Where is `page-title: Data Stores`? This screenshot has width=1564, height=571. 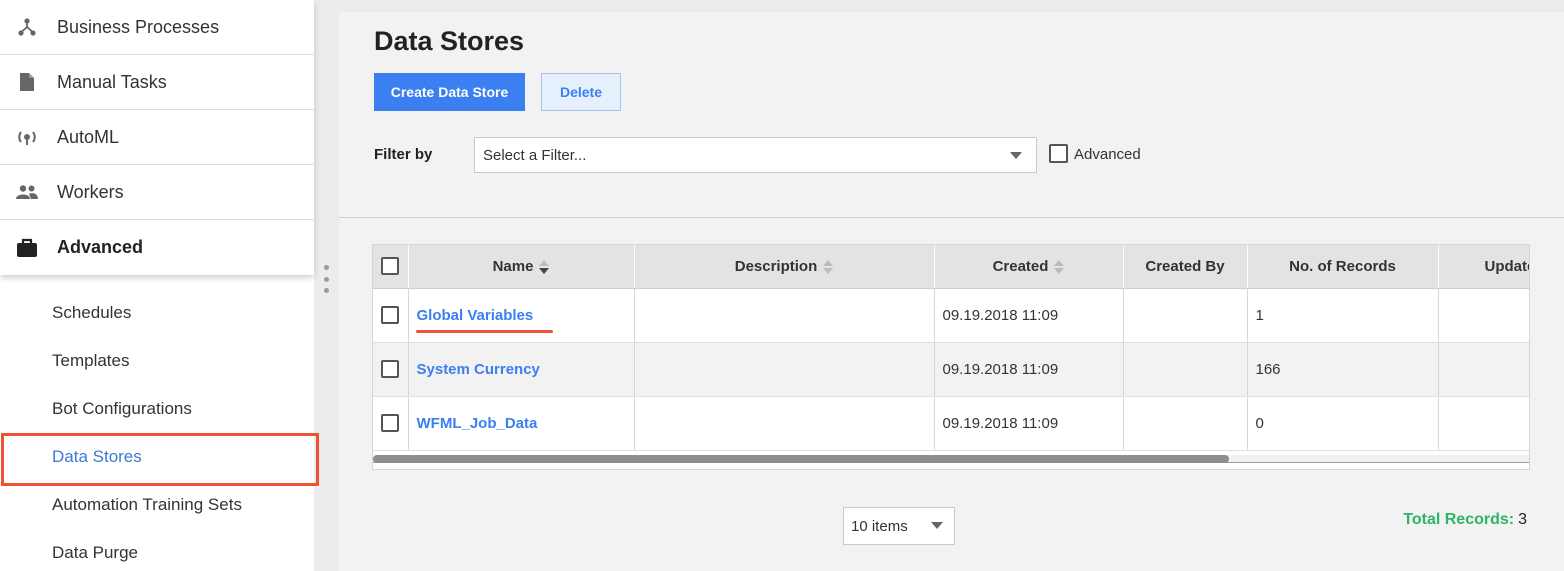 page-title: Data Stores is located at coordinates (449, 41).